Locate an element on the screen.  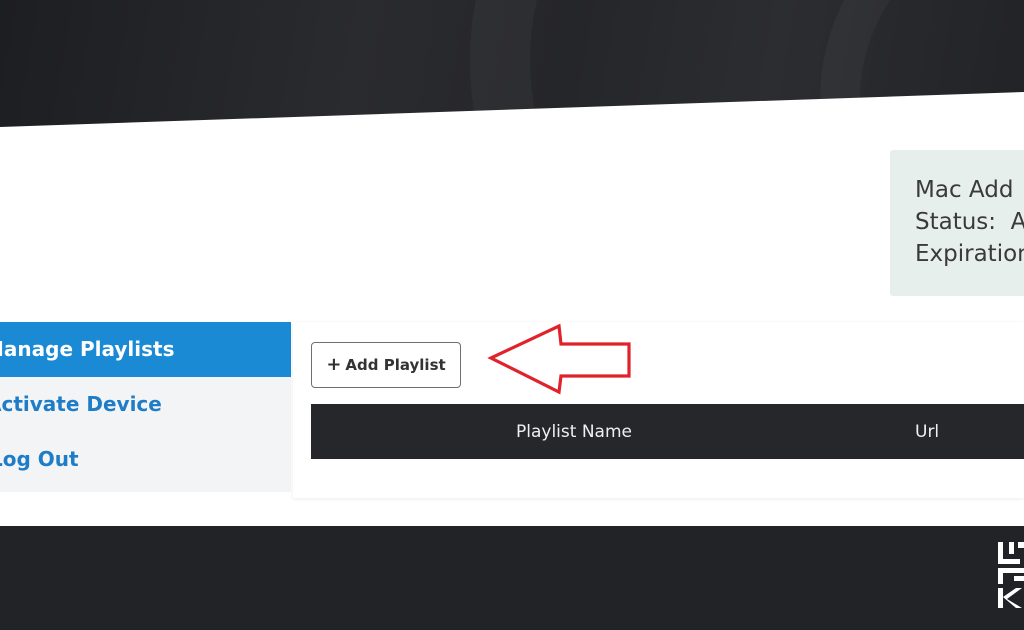
menu-item-label: Activate Device is located at coordinates (81, 404).